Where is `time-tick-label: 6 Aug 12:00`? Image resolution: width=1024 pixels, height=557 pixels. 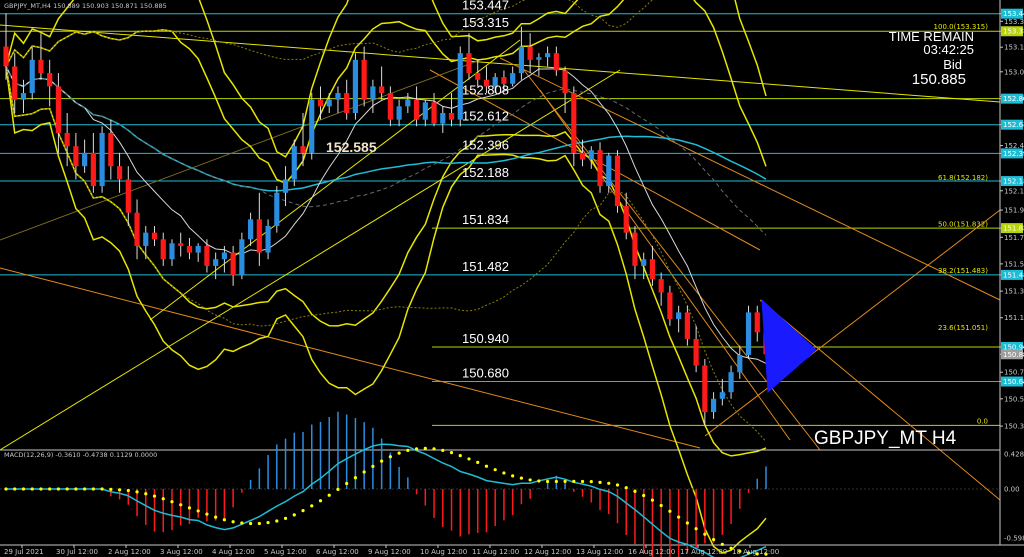
time-tick-label: 6 Aug 12:00 is located at coordinates (337, 552).